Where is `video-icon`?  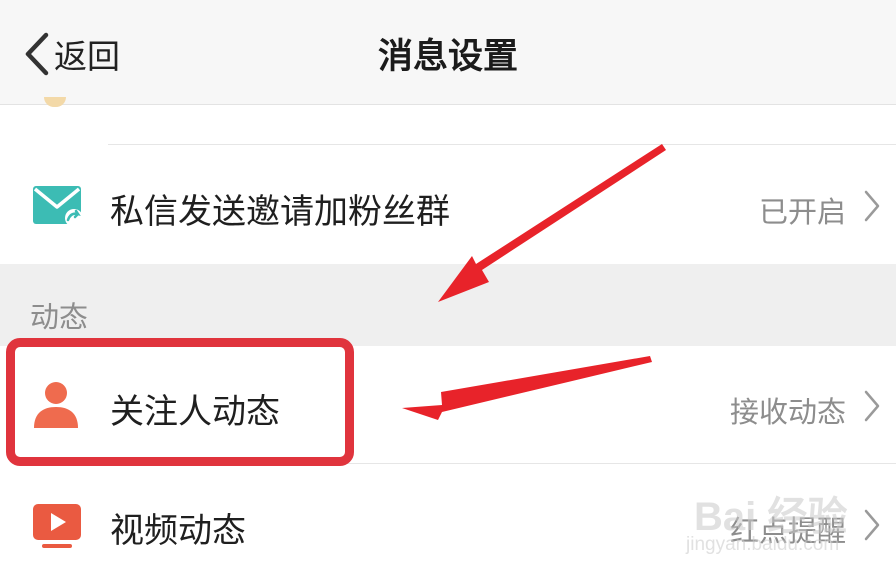 video-icon is located at coordinates (57, 526).